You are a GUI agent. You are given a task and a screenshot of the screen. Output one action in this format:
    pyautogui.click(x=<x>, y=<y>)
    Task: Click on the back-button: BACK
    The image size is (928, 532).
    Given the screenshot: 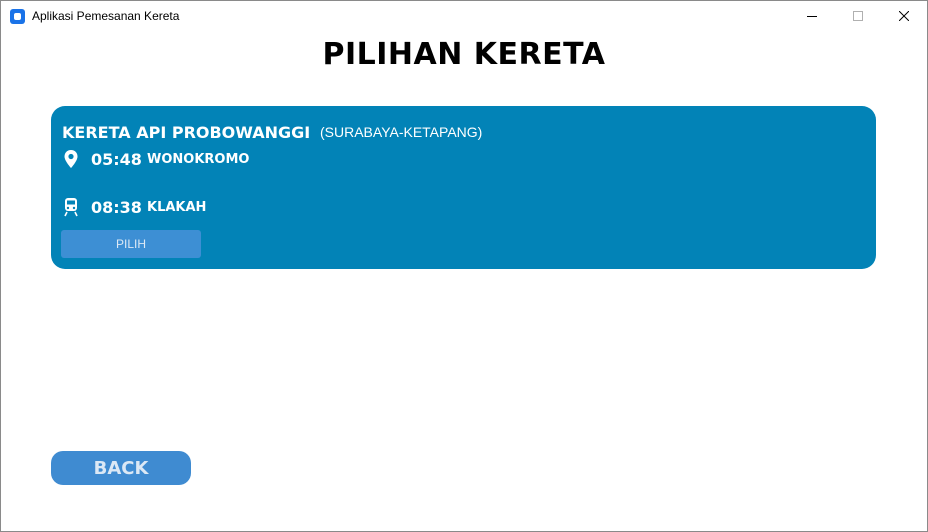 What is the action you would take?
    pyautogui.click(x=121, y=468)
    